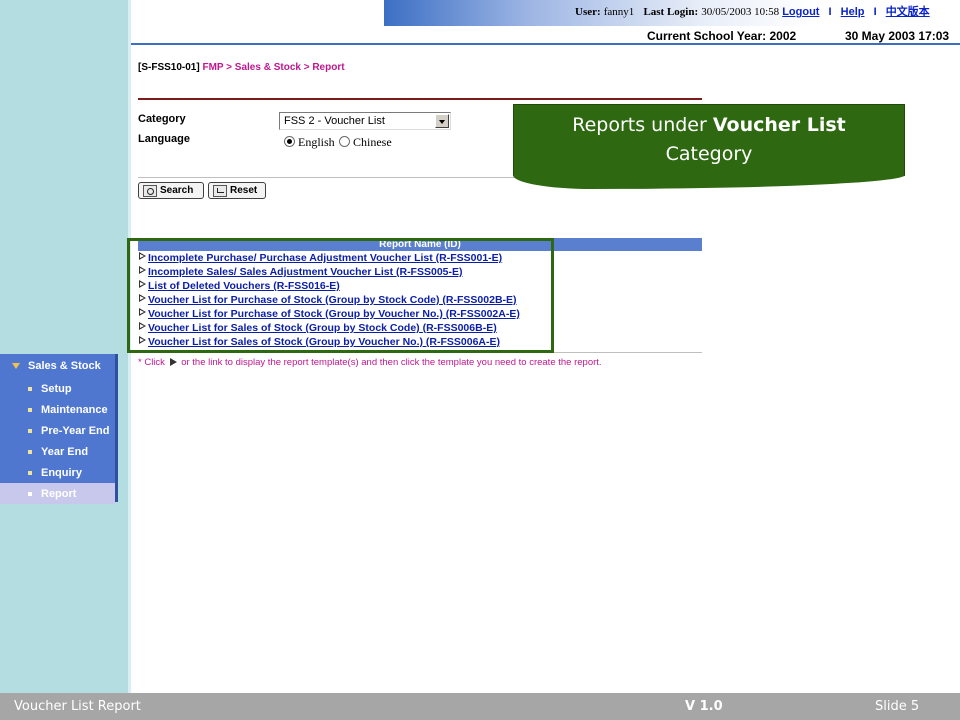 The width and height of the screenshot is (960, 720). What do you see at coordinates (372, 142) in the screenshot?
I see `language-chinese-label: Chinese` at bounding box center [372, 142].